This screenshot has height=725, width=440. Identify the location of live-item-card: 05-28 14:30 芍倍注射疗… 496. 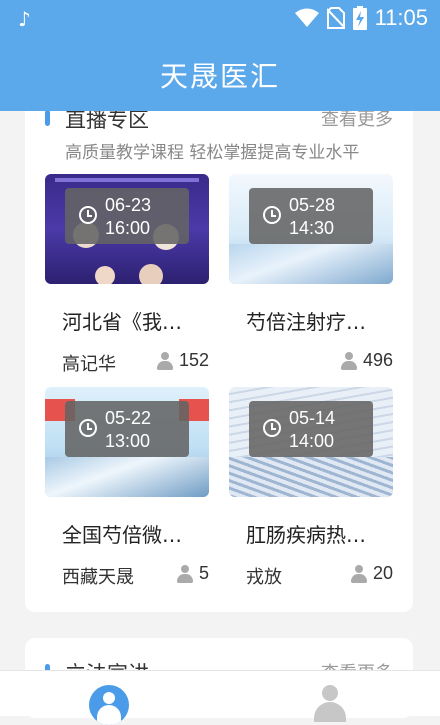
(311, 279).